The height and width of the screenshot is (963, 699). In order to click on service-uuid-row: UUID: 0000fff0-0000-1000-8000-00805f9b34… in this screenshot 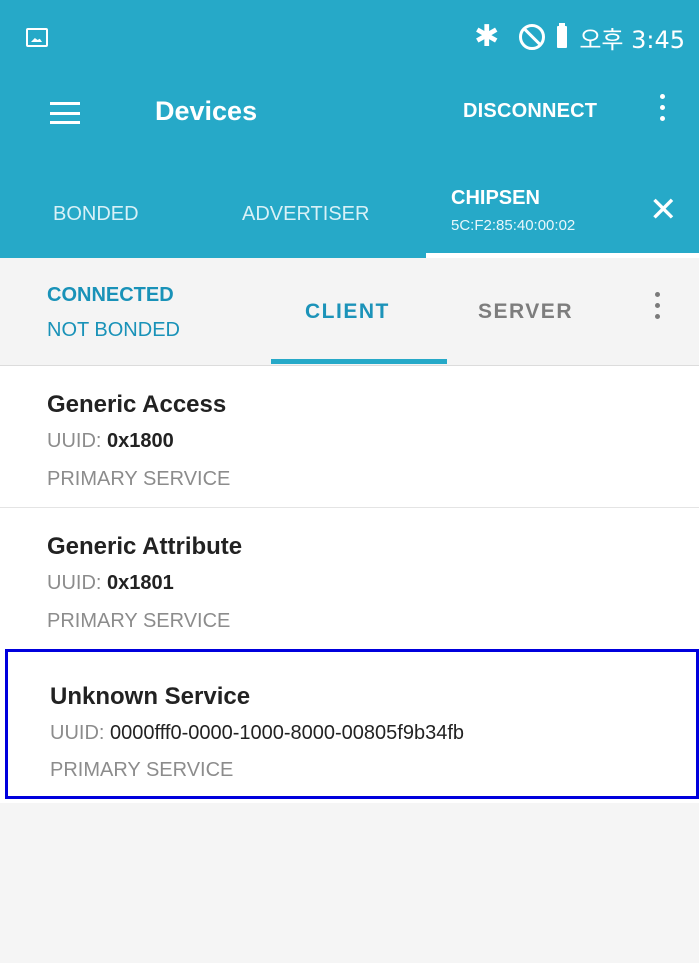, I will do `click(257, 733)`.